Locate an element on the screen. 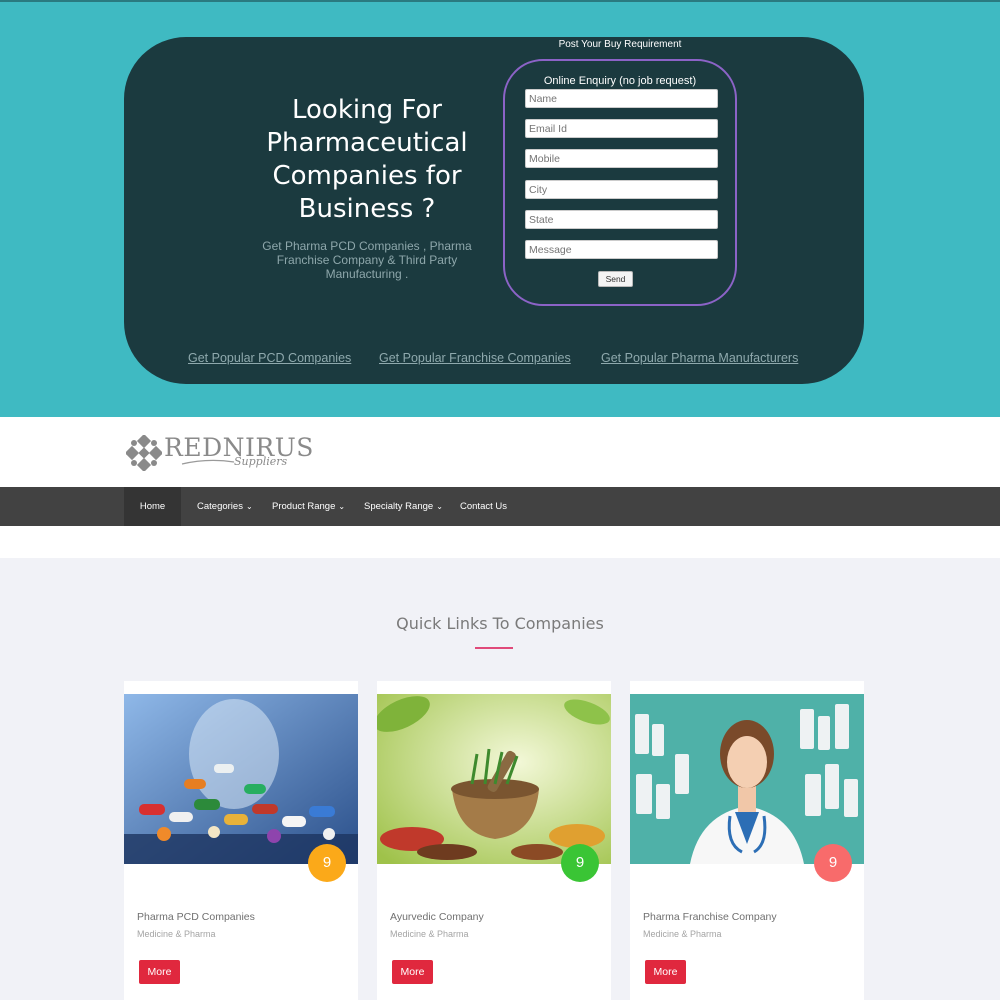 The height and width of the screenshot is (1000, 1000). section-title: Quick Links To Companies is located at coordinates (500, 623).